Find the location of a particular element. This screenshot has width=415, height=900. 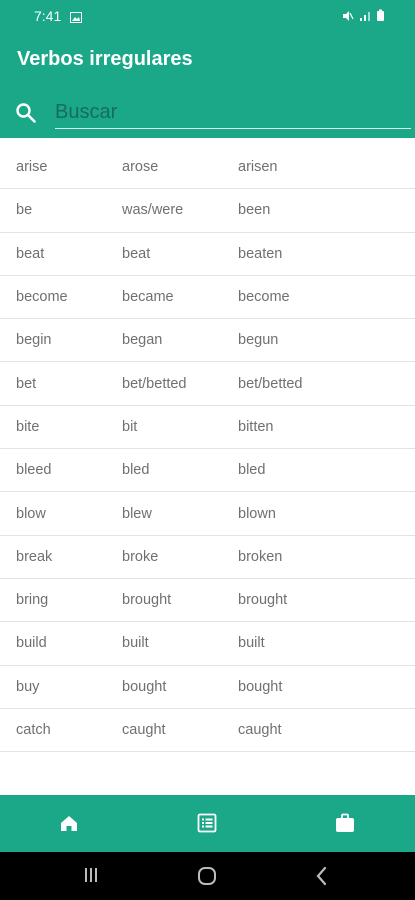

verb-past-simple: arose is located at coordinates (140, 167).